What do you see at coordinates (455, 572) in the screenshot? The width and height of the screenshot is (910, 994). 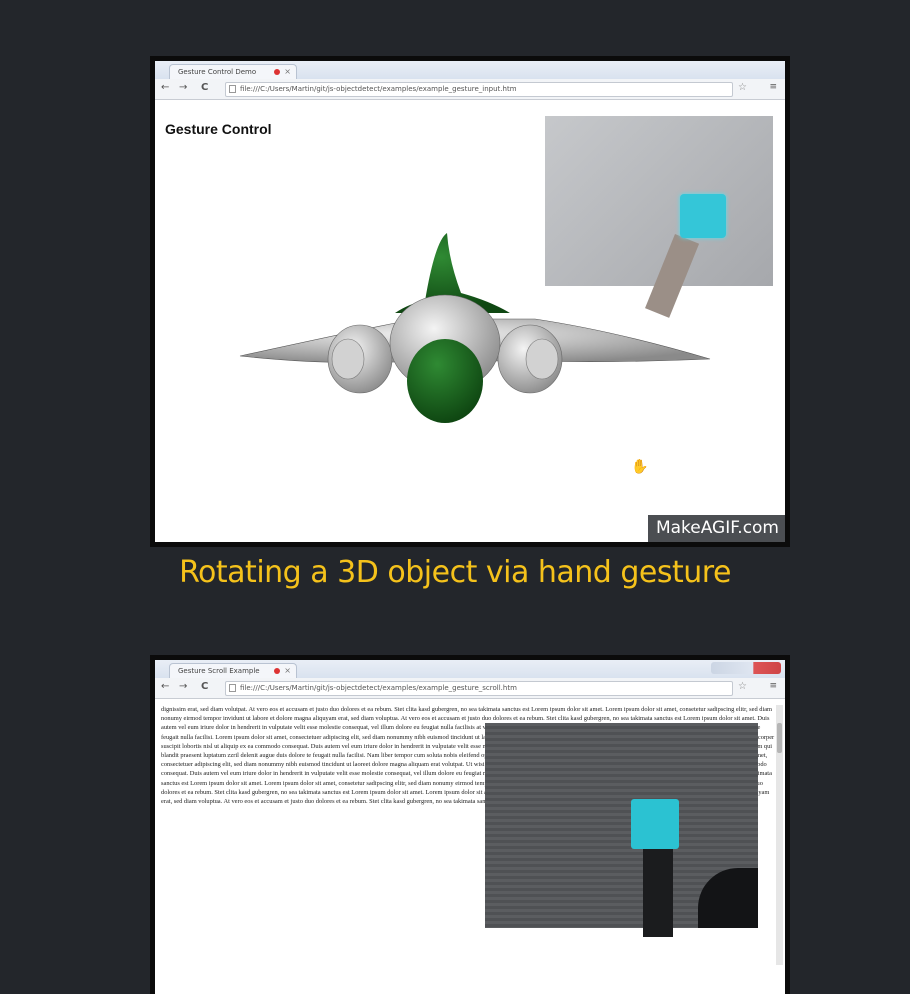 I see `caption-rotate: Rotating a 3D object via hand gesture` at bounding box center [455, 572].